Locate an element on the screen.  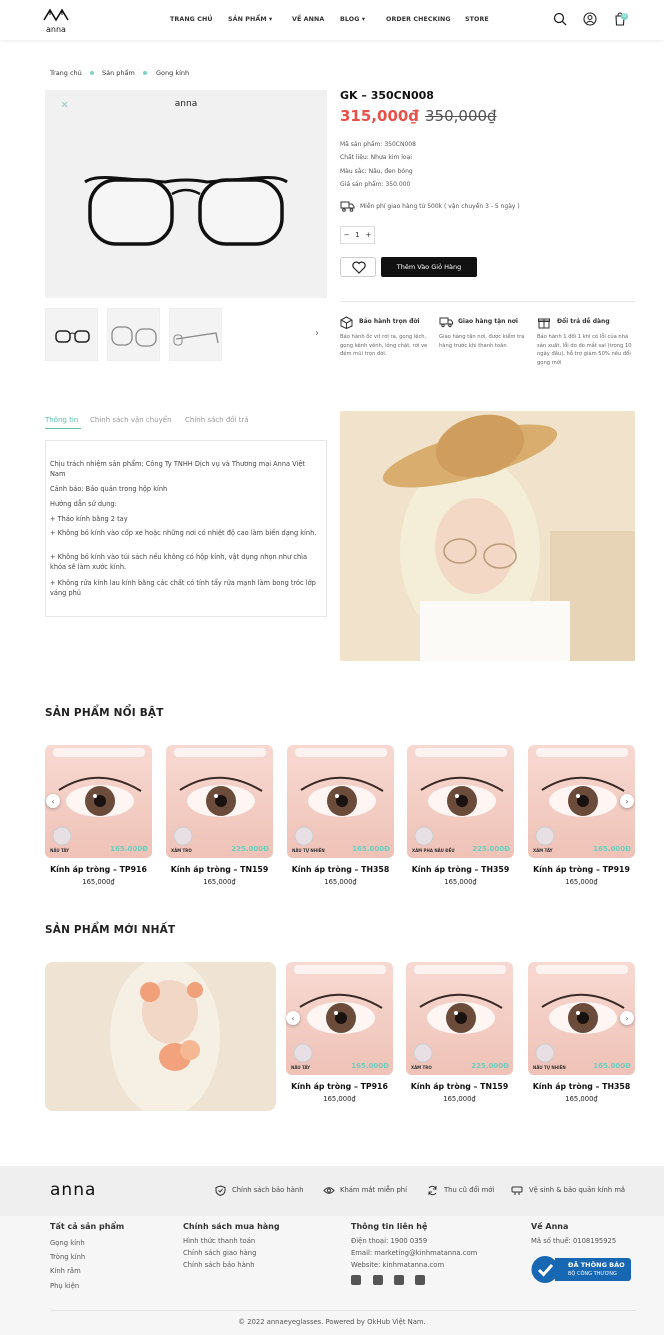
product-name: Kính áp tròng – TP919 is located at coordinates (581, 869).